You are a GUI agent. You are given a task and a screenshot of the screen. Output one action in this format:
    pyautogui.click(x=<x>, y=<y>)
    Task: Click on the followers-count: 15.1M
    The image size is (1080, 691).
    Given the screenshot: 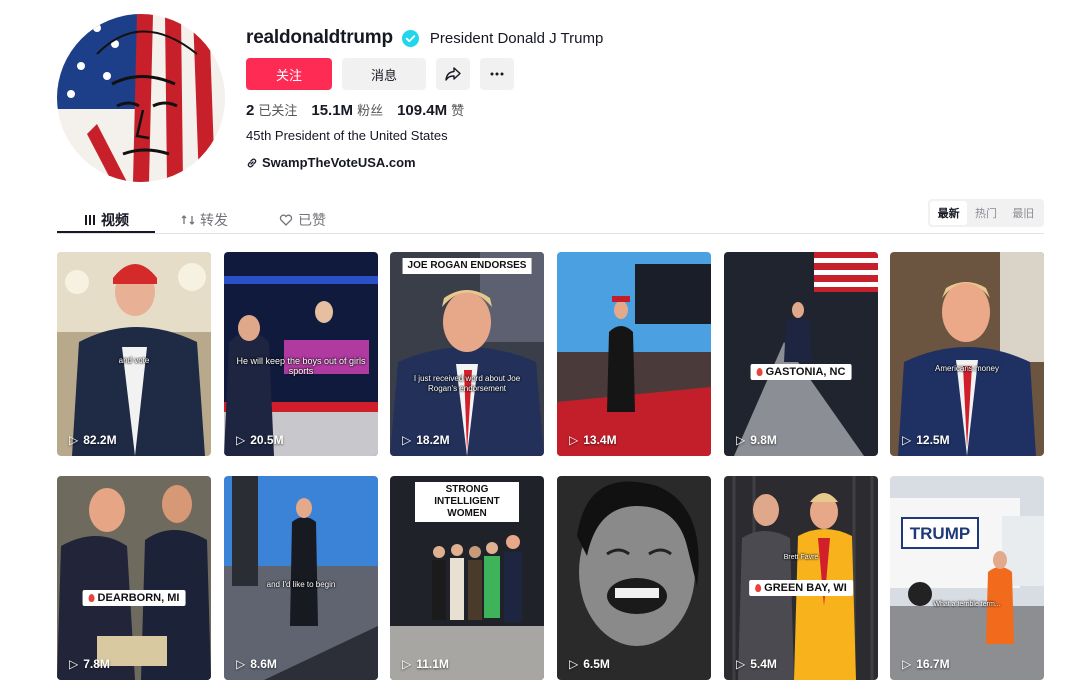 What is the action you would take?
    pyautogui.click(x=332, y=110)
    